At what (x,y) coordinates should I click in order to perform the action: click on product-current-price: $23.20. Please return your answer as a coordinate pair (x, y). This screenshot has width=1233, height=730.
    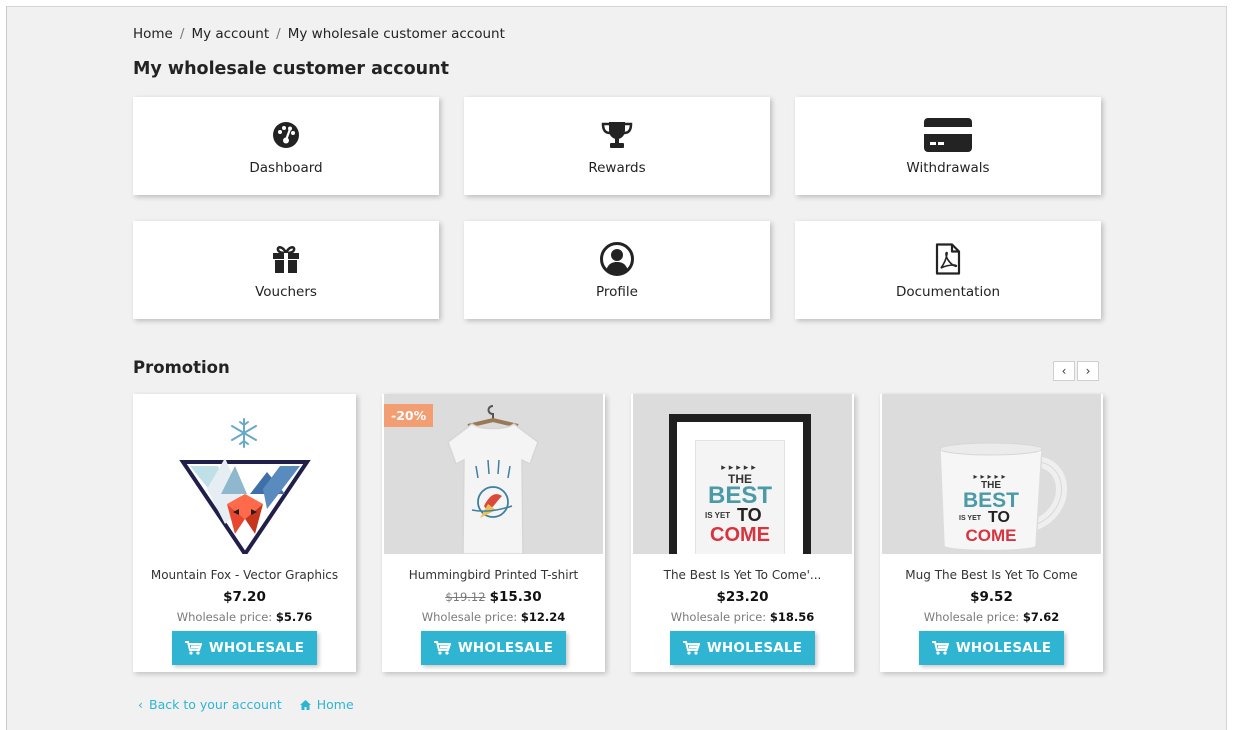
    Looking at the image, I should click on (742, 597).